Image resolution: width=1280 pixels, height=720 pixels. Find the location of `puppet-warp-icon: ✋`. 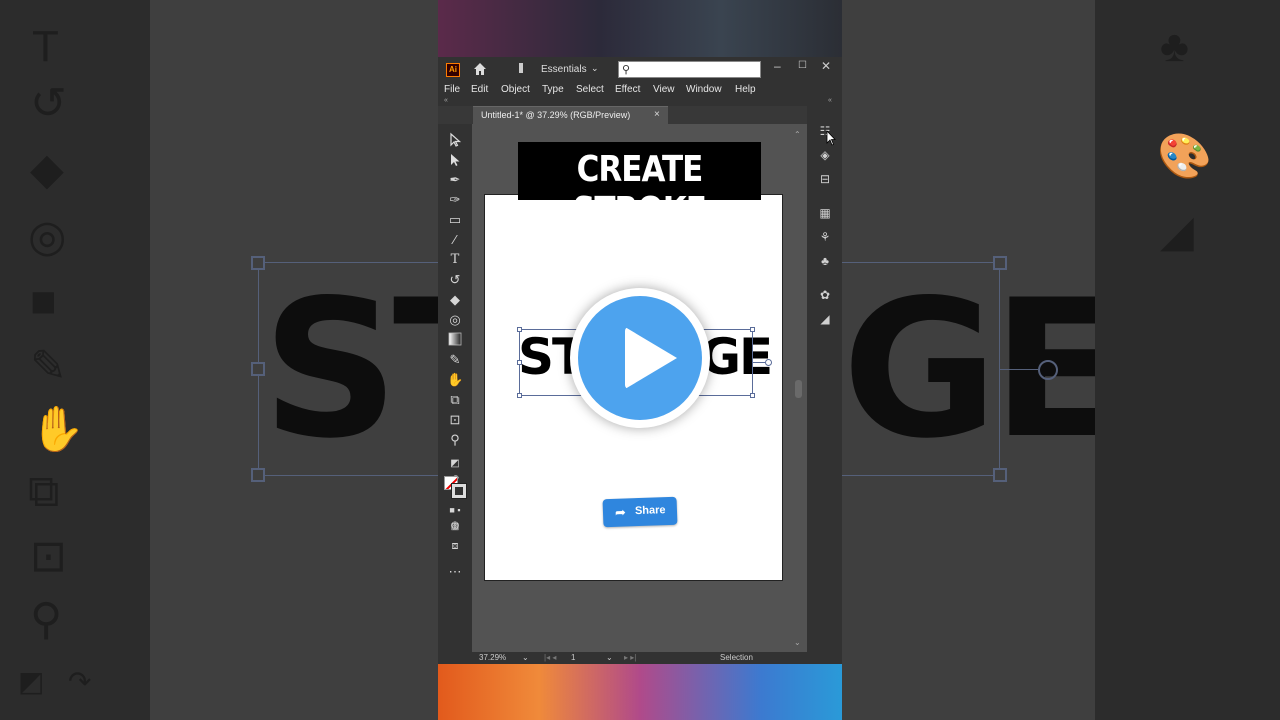

puppet-warp-icon: ✋ is located at coordinates (455, 380).